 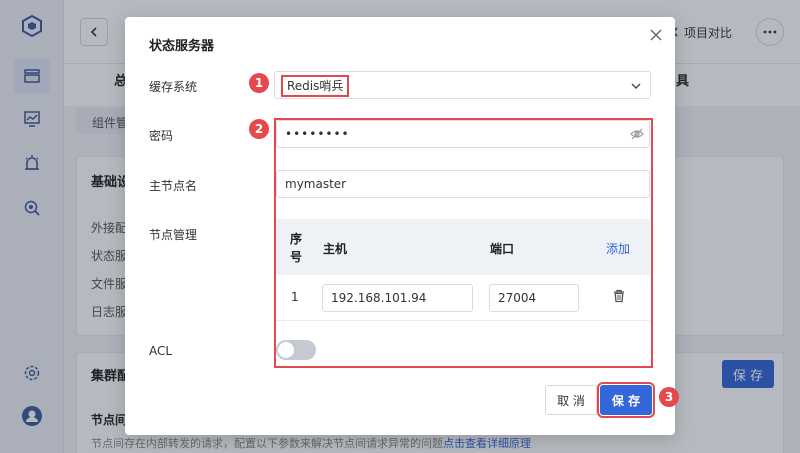 I want to click on annotation-marker-1: 1, so click(x=259, y=83).